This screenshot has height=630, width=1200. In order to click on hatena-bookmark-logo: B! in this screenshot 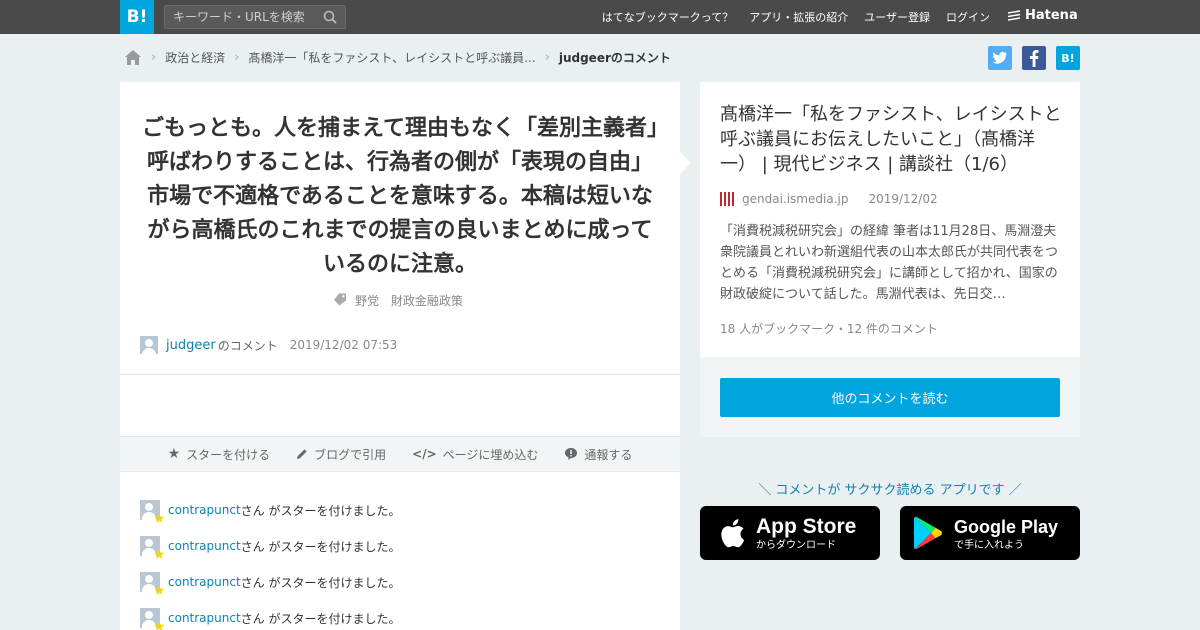, I will do `click(137, 17)`.